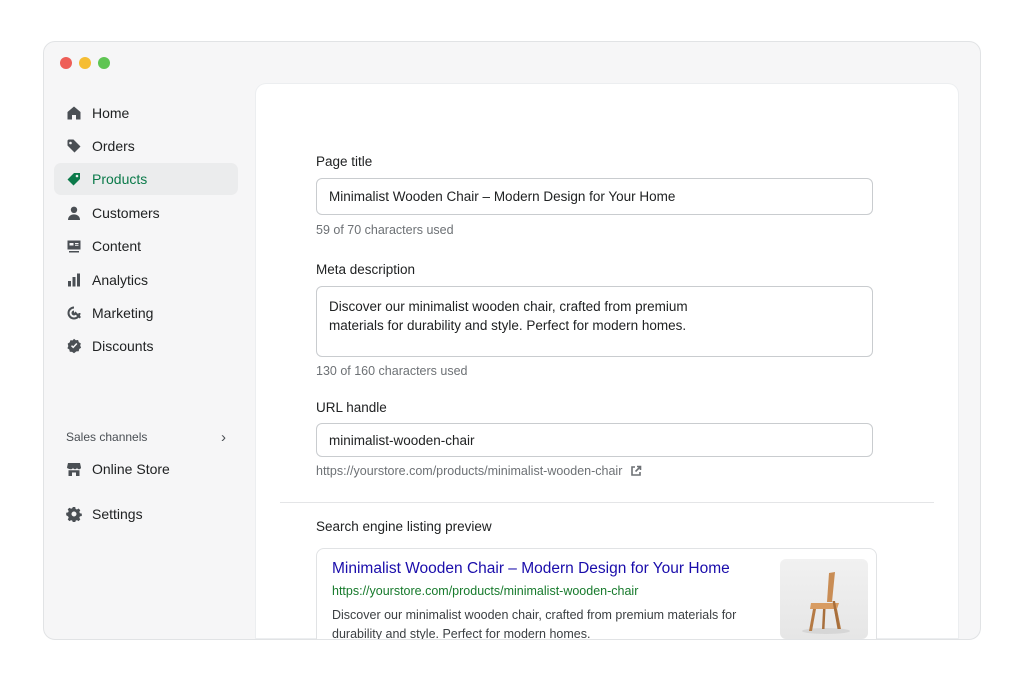 This screenshot has height=683, width=1024. What do you see at coordinates (351, 407) in the screenshot?
I see `url-handle-label: URL handle` at bounding box center [351, 407].